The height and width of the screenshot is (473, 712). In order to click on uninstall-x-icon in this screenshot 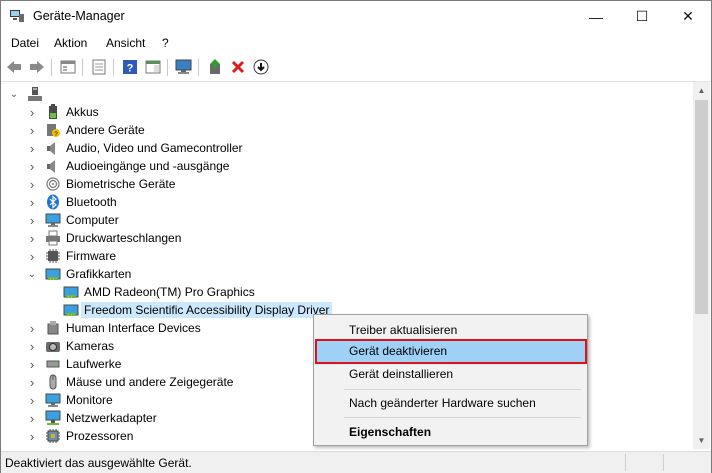, I will do `click(238, 67)`.